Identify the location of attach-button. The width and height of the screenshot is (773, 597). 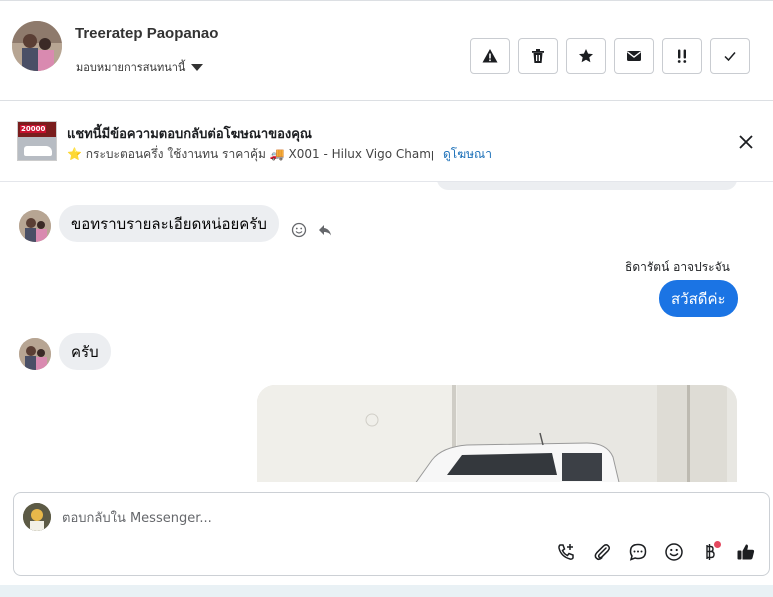
(602, 552).